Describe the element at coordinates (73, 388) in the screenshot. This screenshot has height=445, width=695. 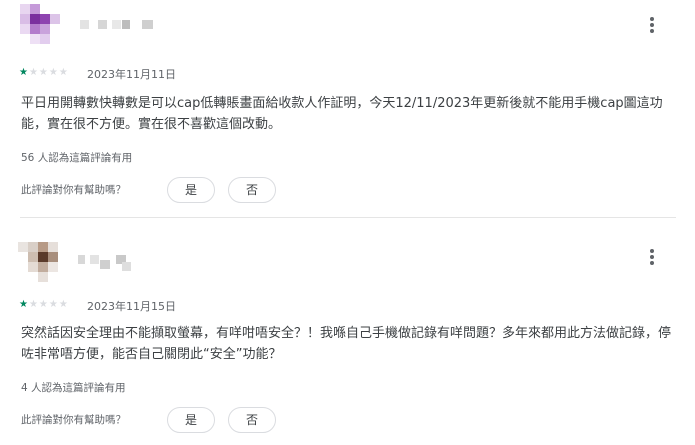
I see `helpful-count: 4 人認為這篇評論有用` at that location.